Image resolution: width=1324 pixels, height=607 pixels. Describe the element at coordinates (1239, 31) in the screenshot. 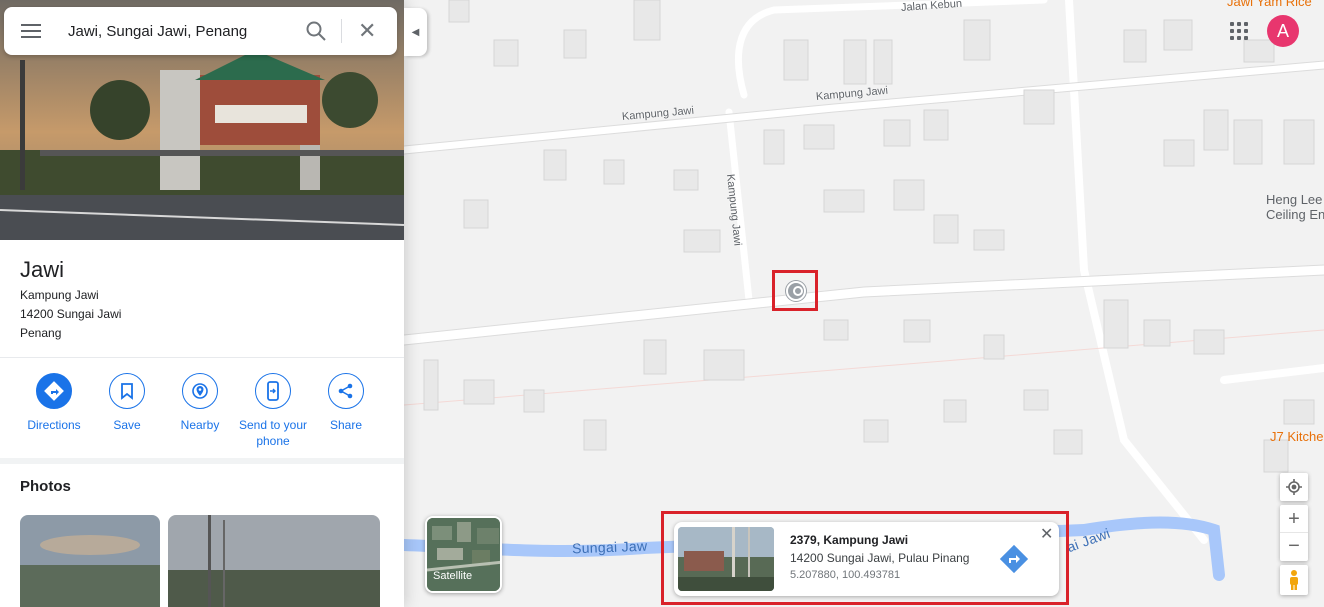

I see `google-apps-icon` at that location.